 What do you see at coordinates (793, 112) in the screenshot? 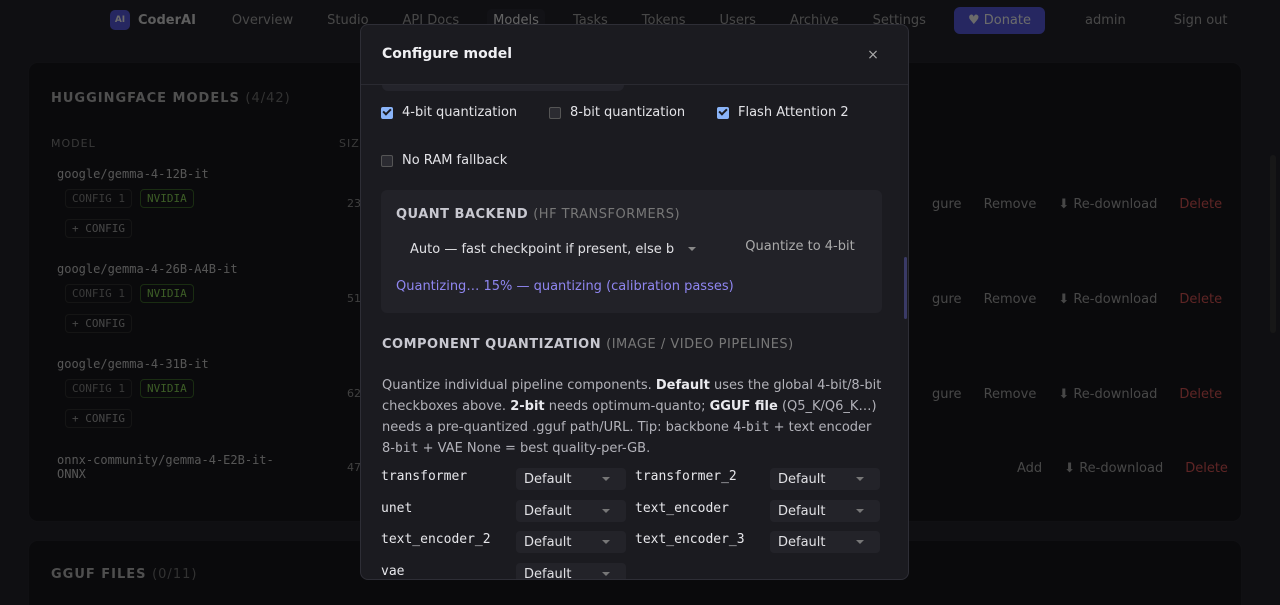
I see `checkbox-label: Flash Attention 2` at bounding box center [793, 112].